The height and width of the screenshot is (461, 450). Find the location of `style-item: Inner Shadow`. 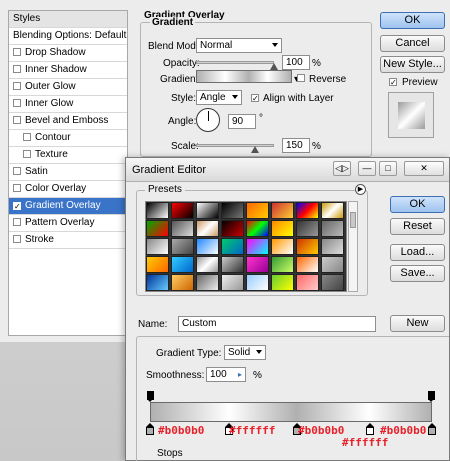

style-item: Inner Shadow is located at coordinates (68, 70).